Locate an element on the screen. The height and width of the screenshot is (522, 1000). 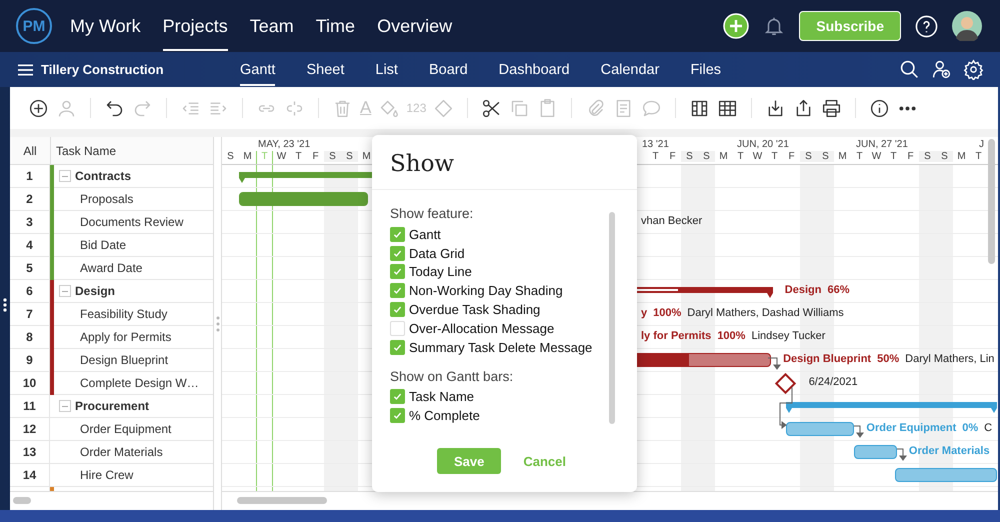
week-label: JUN, 27 '21 is located at coordinates (882, 144).